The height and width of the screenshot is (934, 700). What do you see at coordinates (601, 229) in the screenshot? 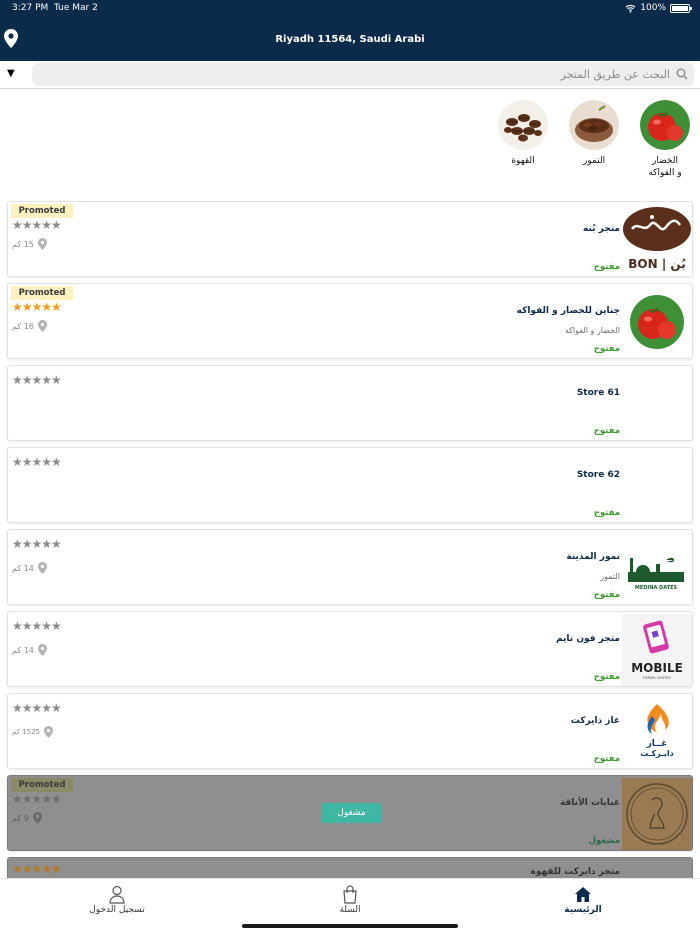
I see `store-name: متجر بُنه` at bounding box center [601, 229].